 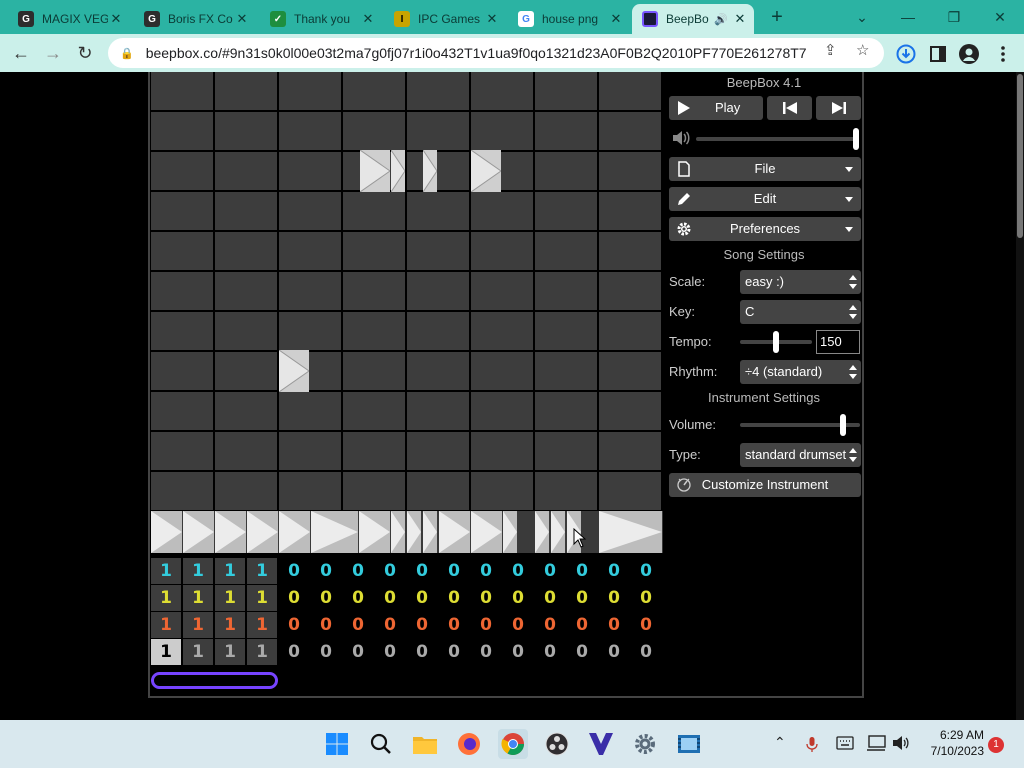 I want to click on browser-tab: ✓ Thank you ✕, so click(x=321, y=19).